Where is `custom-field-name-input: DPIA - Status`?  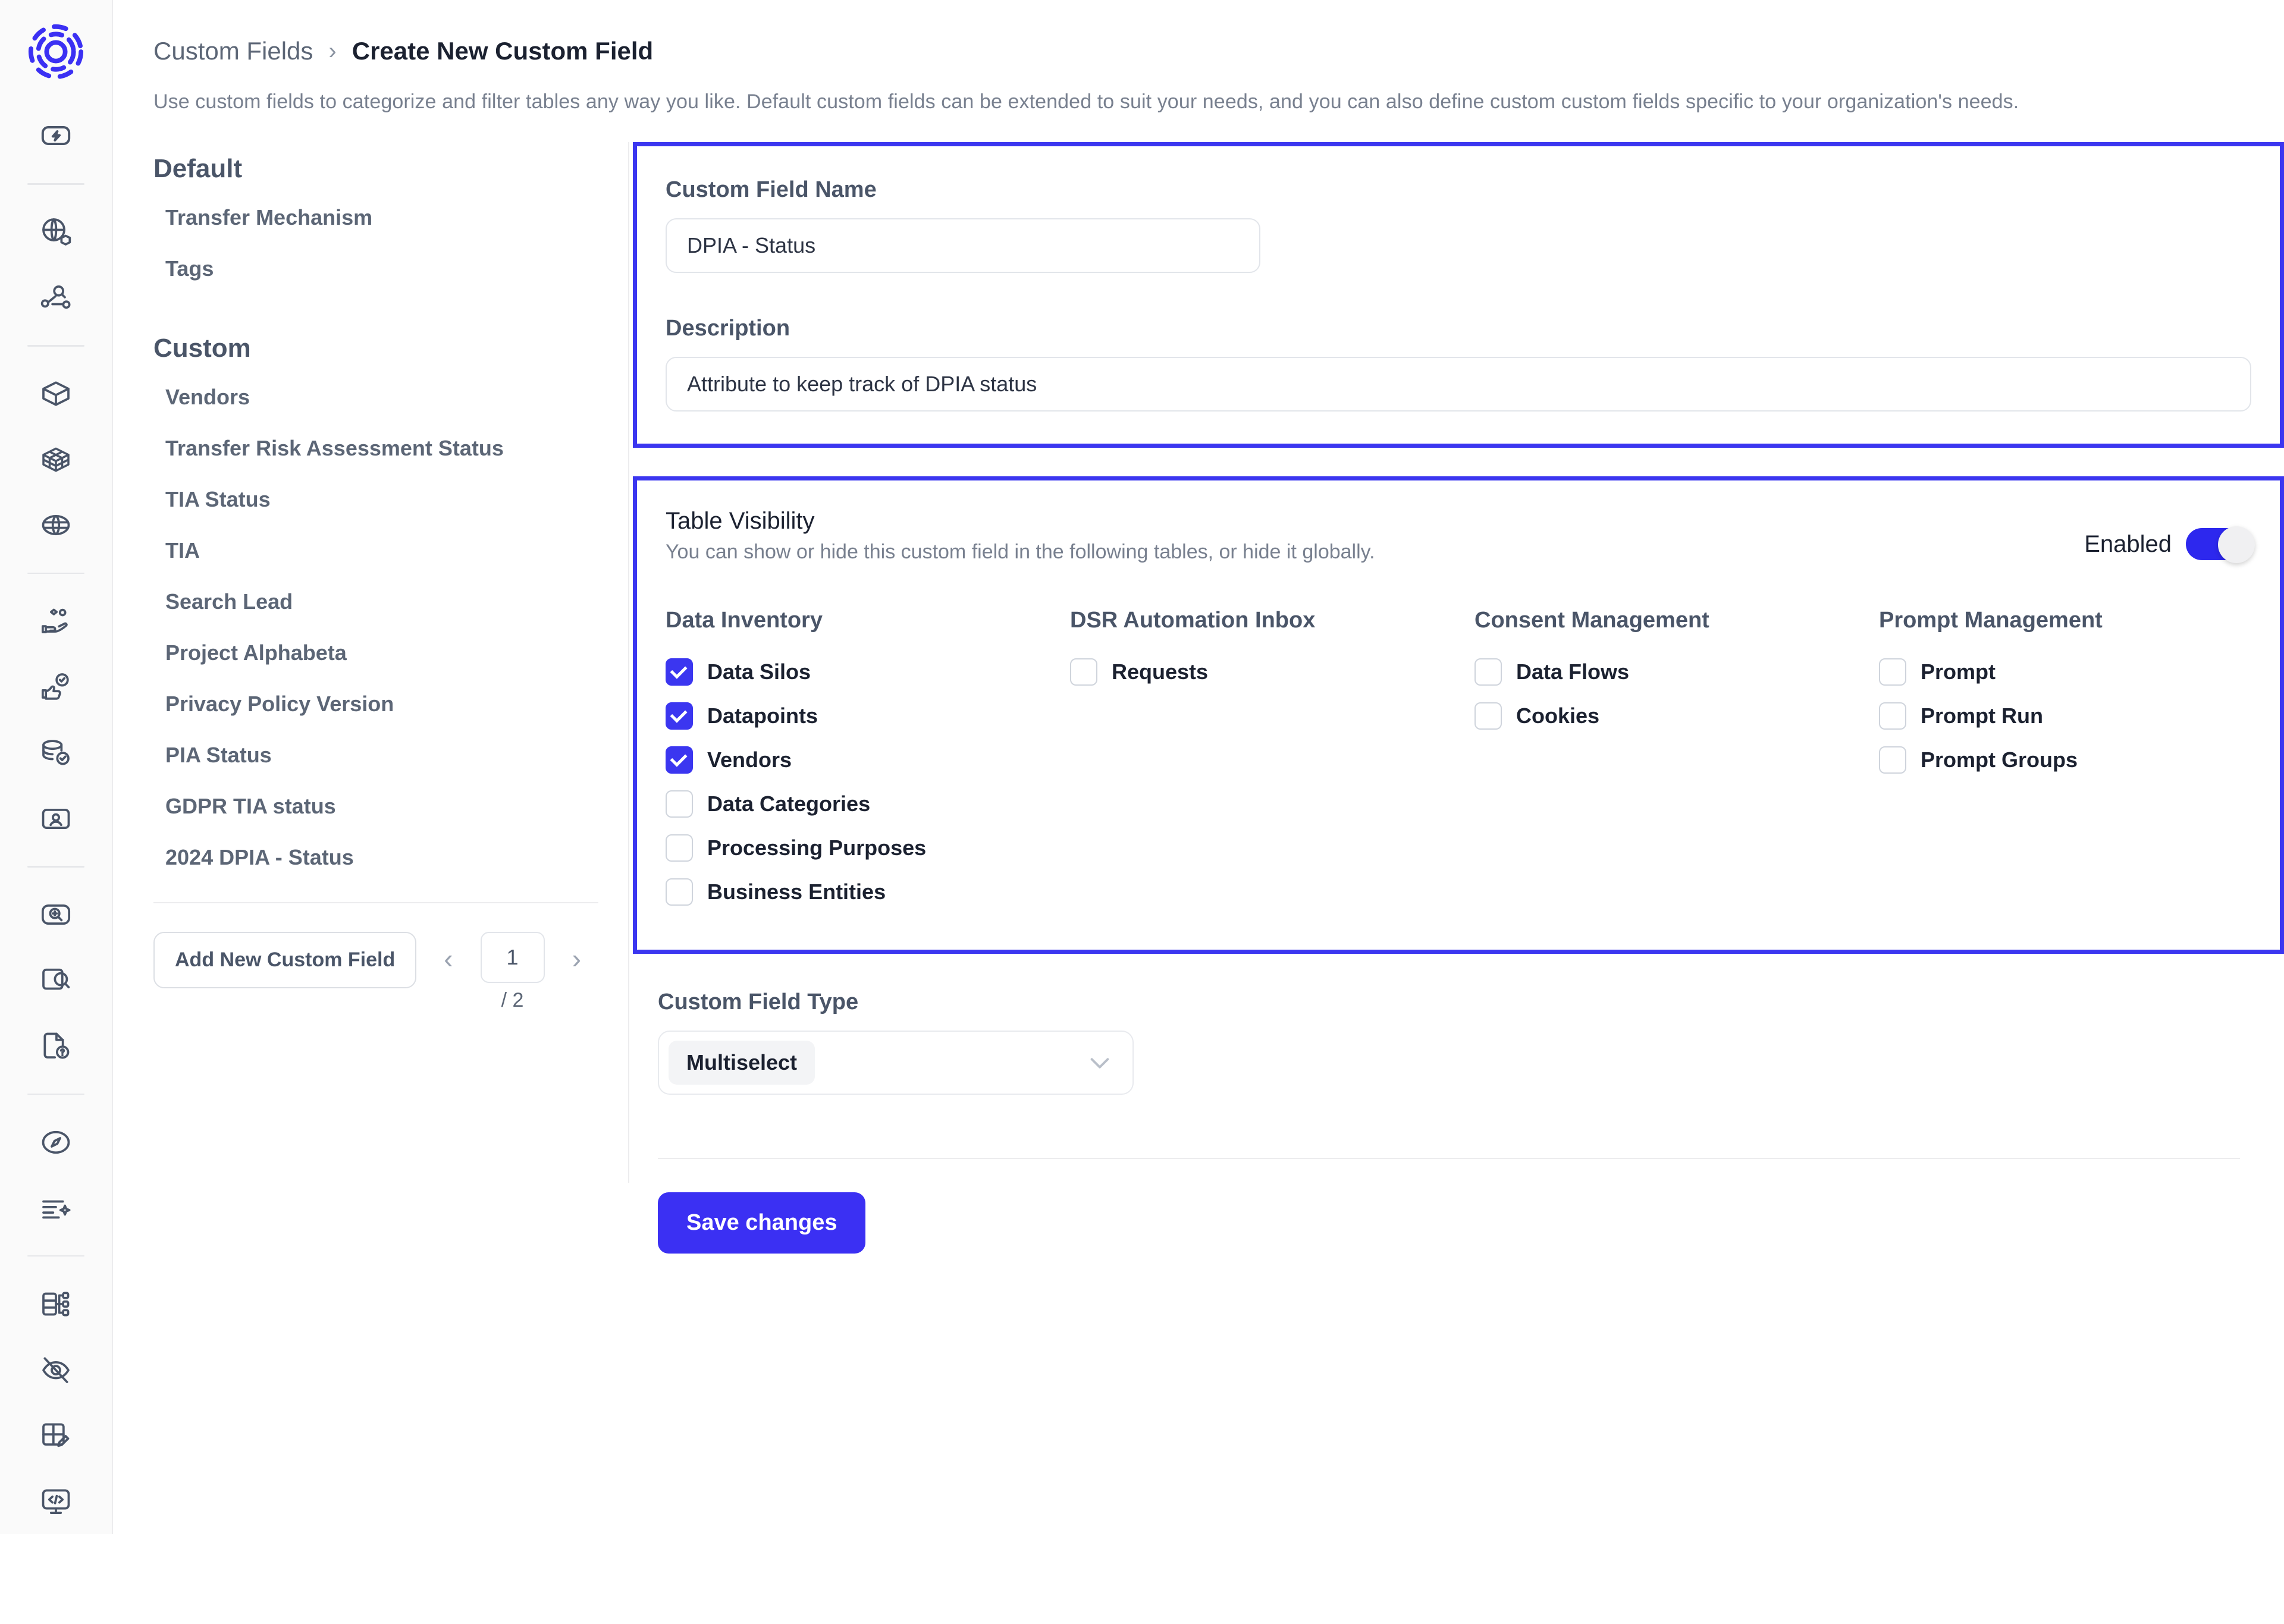 custom-field-name-input: DPIA - Status is located at coordinates (963, 245).